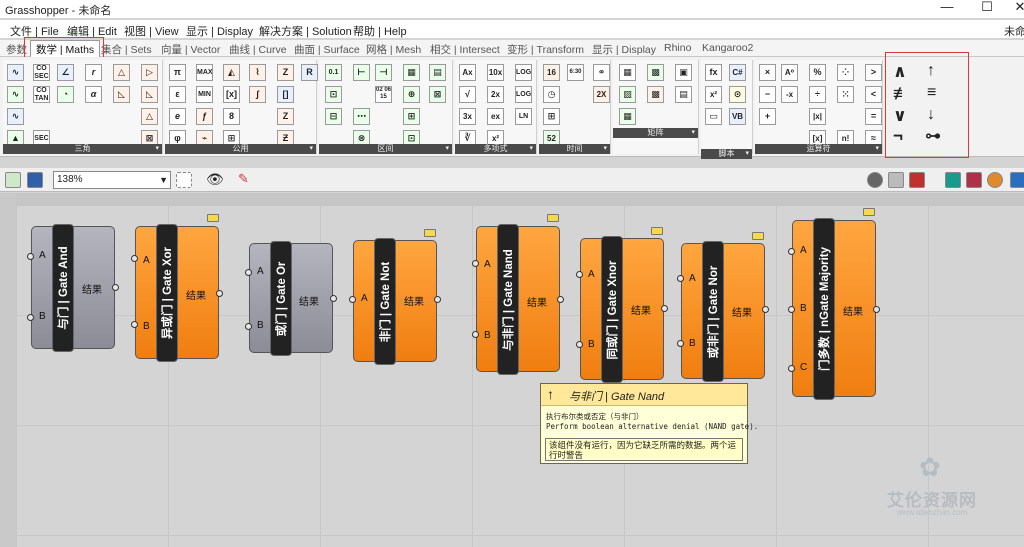  What do you see at coordinates (15, 116) in the screenshot?
I see `sinc-icon: ∿` at bounding box center [15, 116].